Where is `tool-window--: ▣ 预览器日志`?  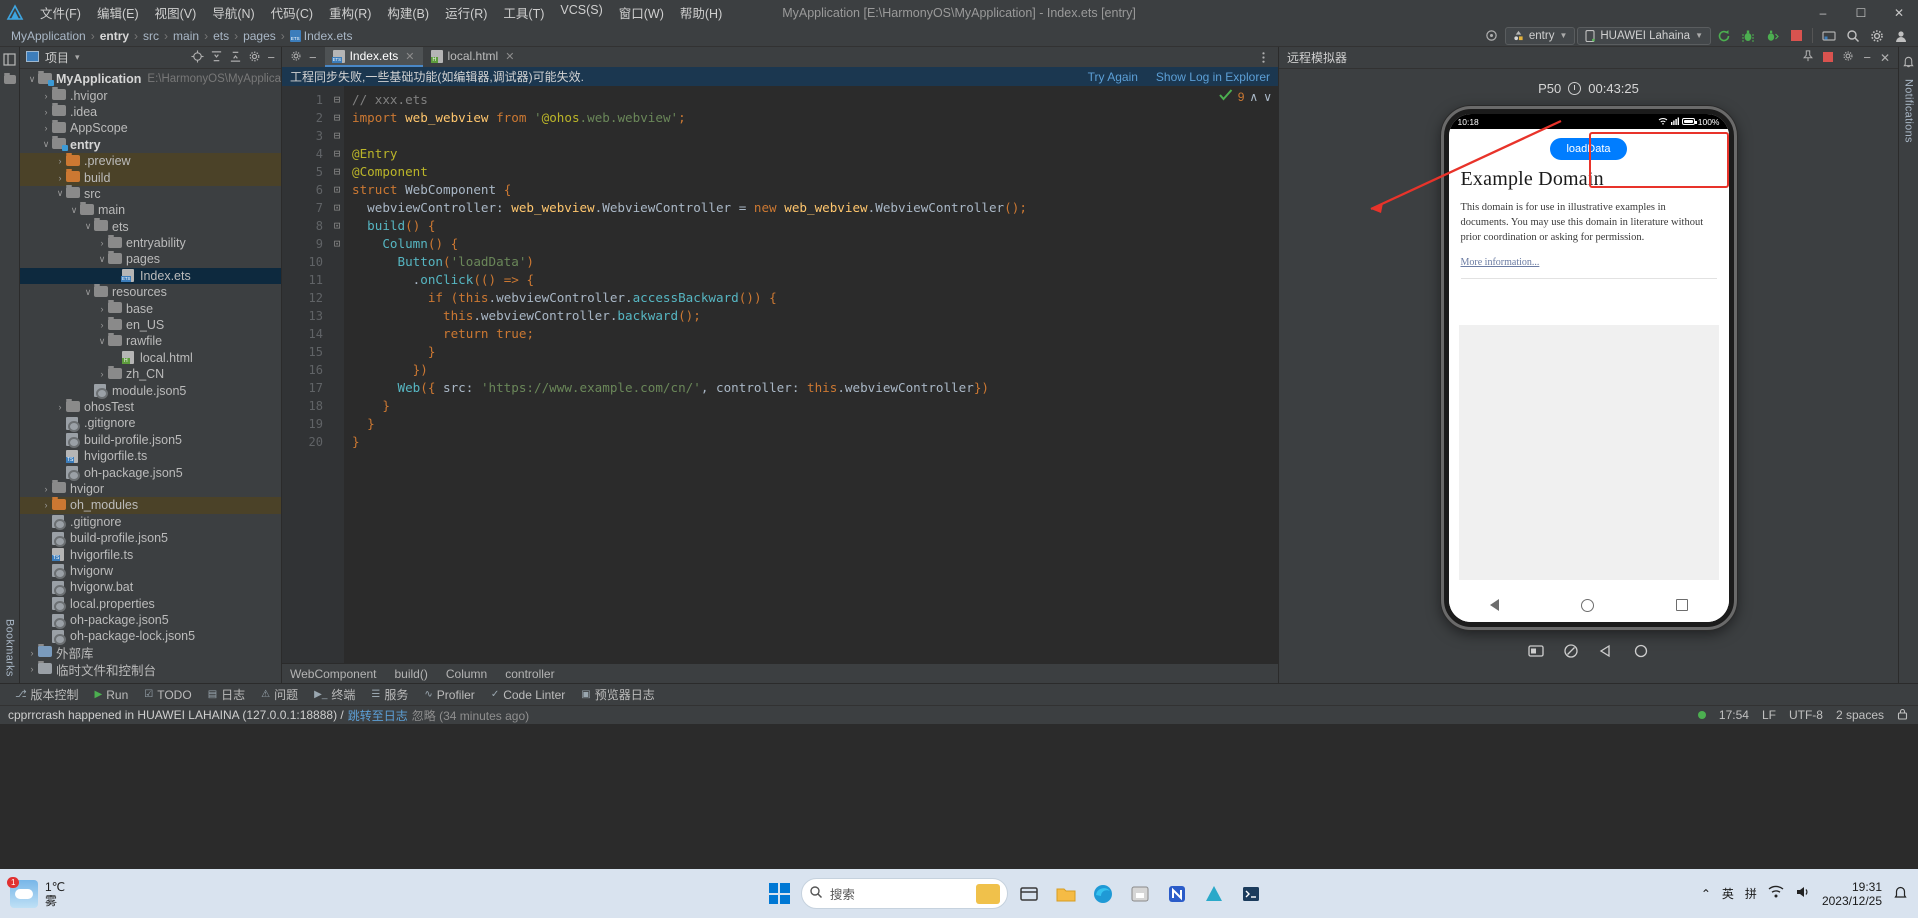
tool-window--: ▣ 预览器日志 is located at coordinates (617, 694).